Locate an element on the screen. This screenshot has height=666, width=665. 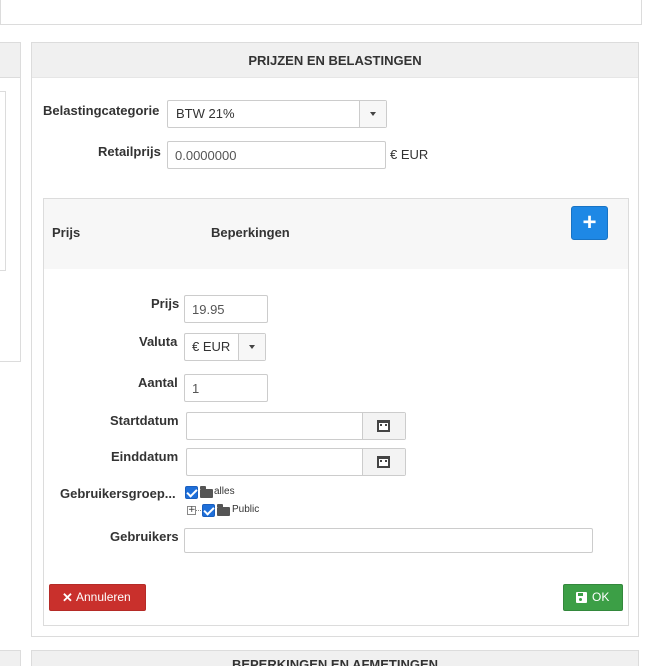
left-panel-header is located at coordinates (10, 60).